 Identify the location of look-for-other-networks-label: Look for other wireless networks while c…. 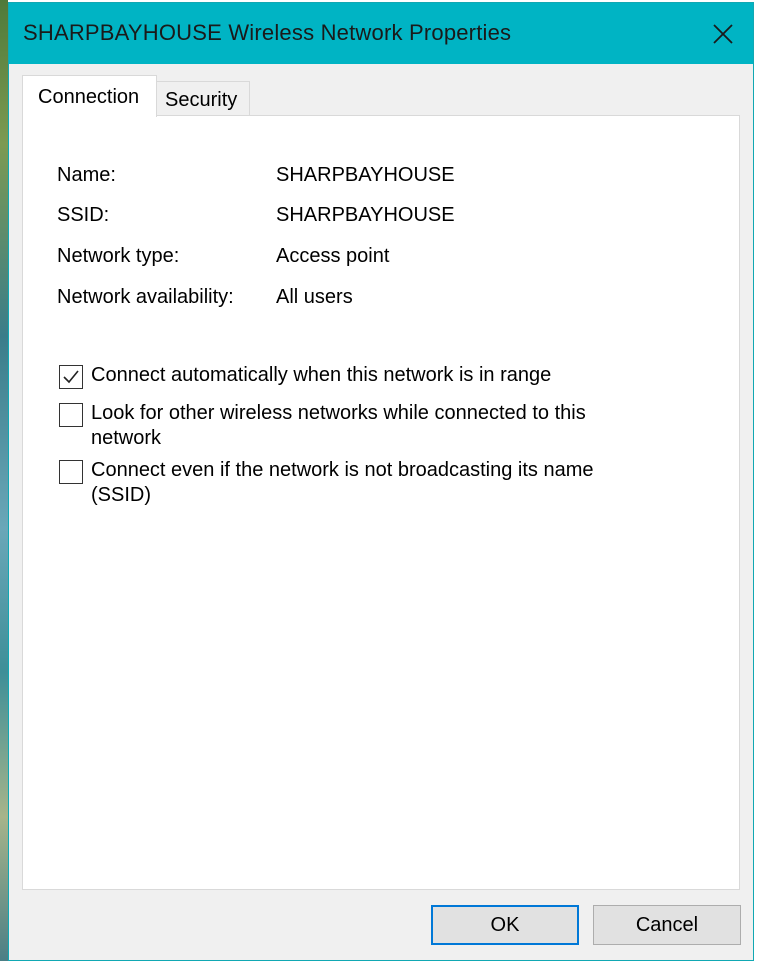
(371, 426).